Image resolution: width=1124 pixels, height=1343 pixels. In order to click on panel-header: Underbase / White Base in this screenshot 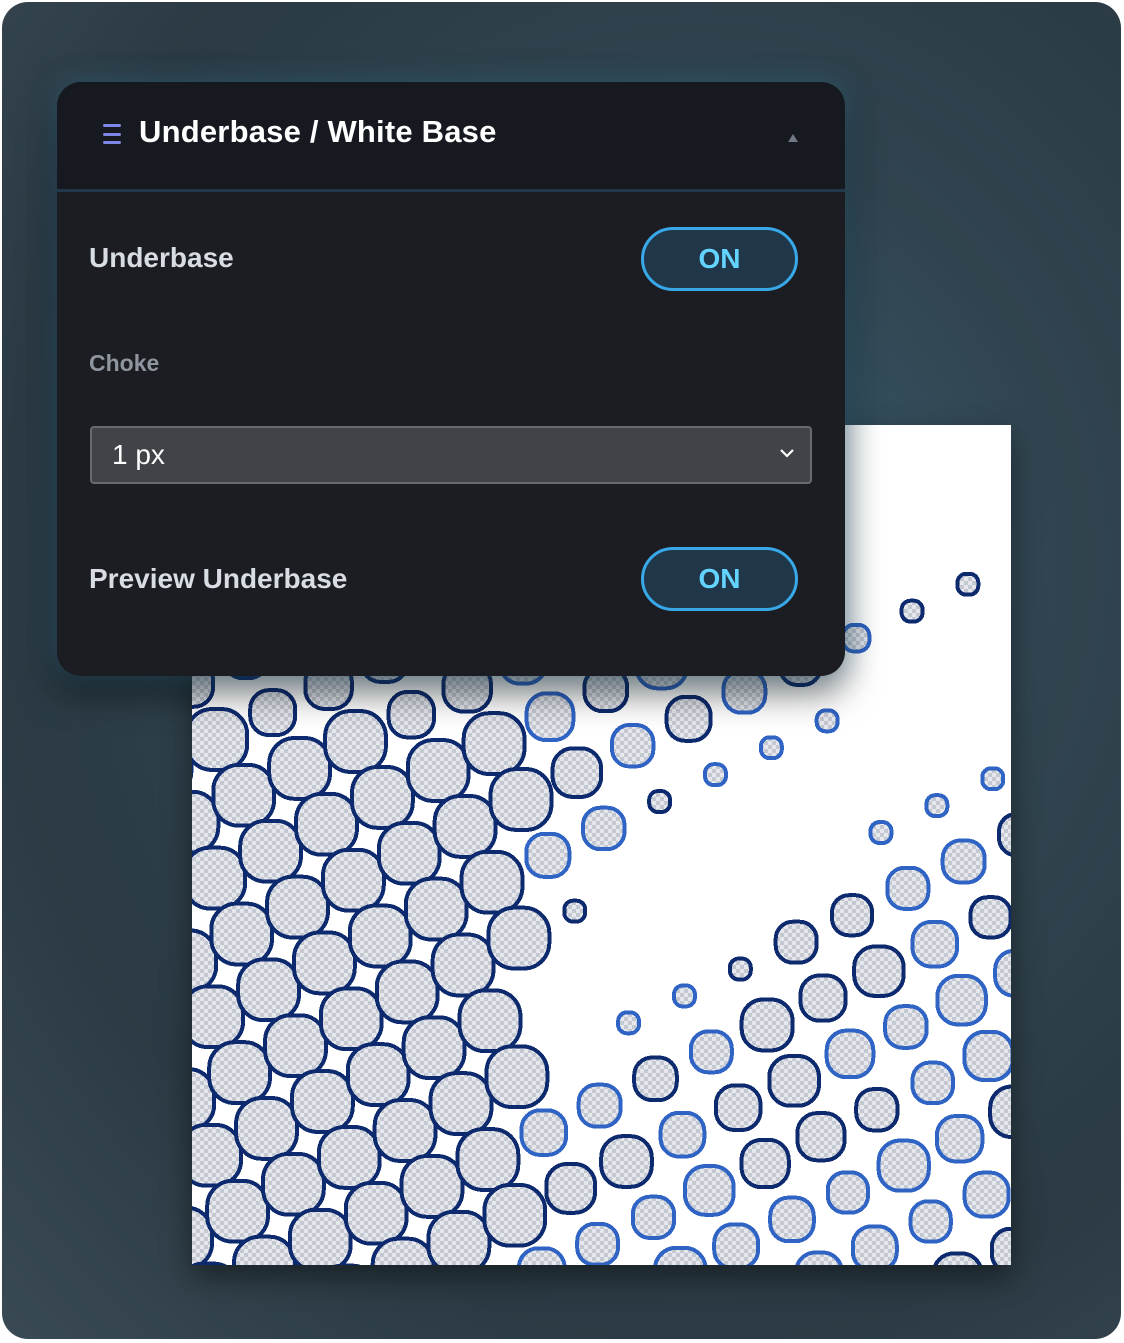, I will do `click(451, 137)`.